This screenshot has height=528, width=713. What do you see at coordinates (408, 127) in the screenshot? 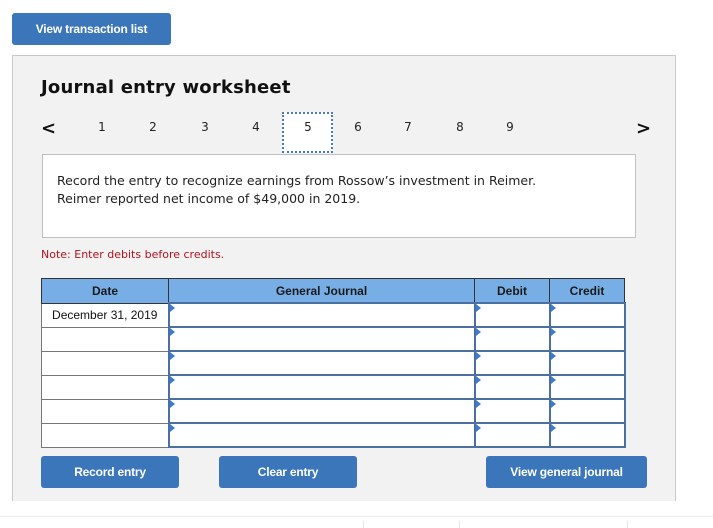
I see `page-7: 7` at bounding box center [408, 127].